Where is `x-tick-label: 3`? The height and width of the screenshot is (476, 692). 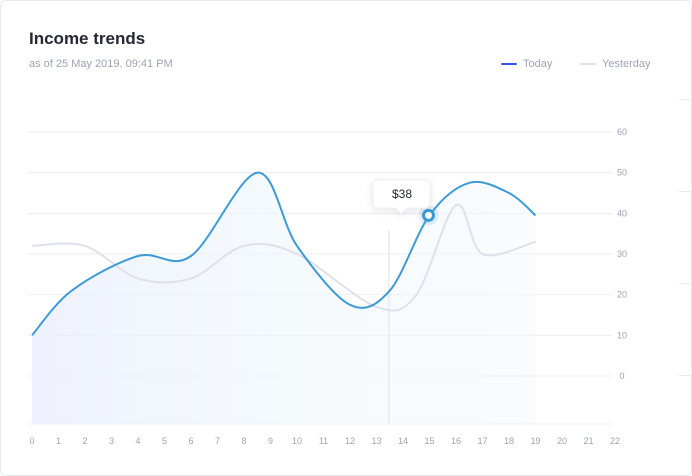 x-tick-label: 3 is located at coordinates (111, 441).